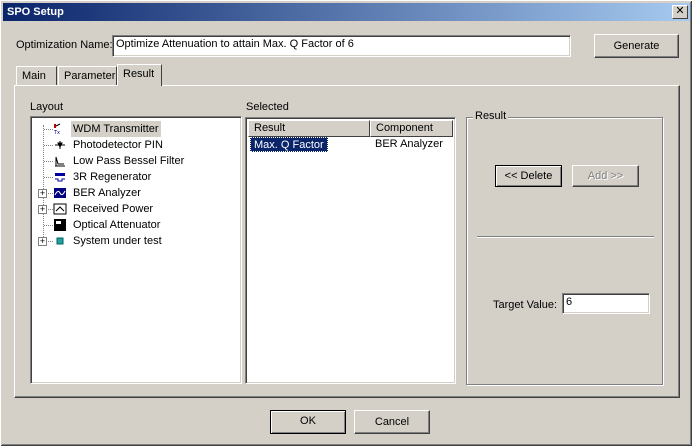 This screenshot has height=447, width=693. I want to click on tab-result-label: Result, so click(139, 74).